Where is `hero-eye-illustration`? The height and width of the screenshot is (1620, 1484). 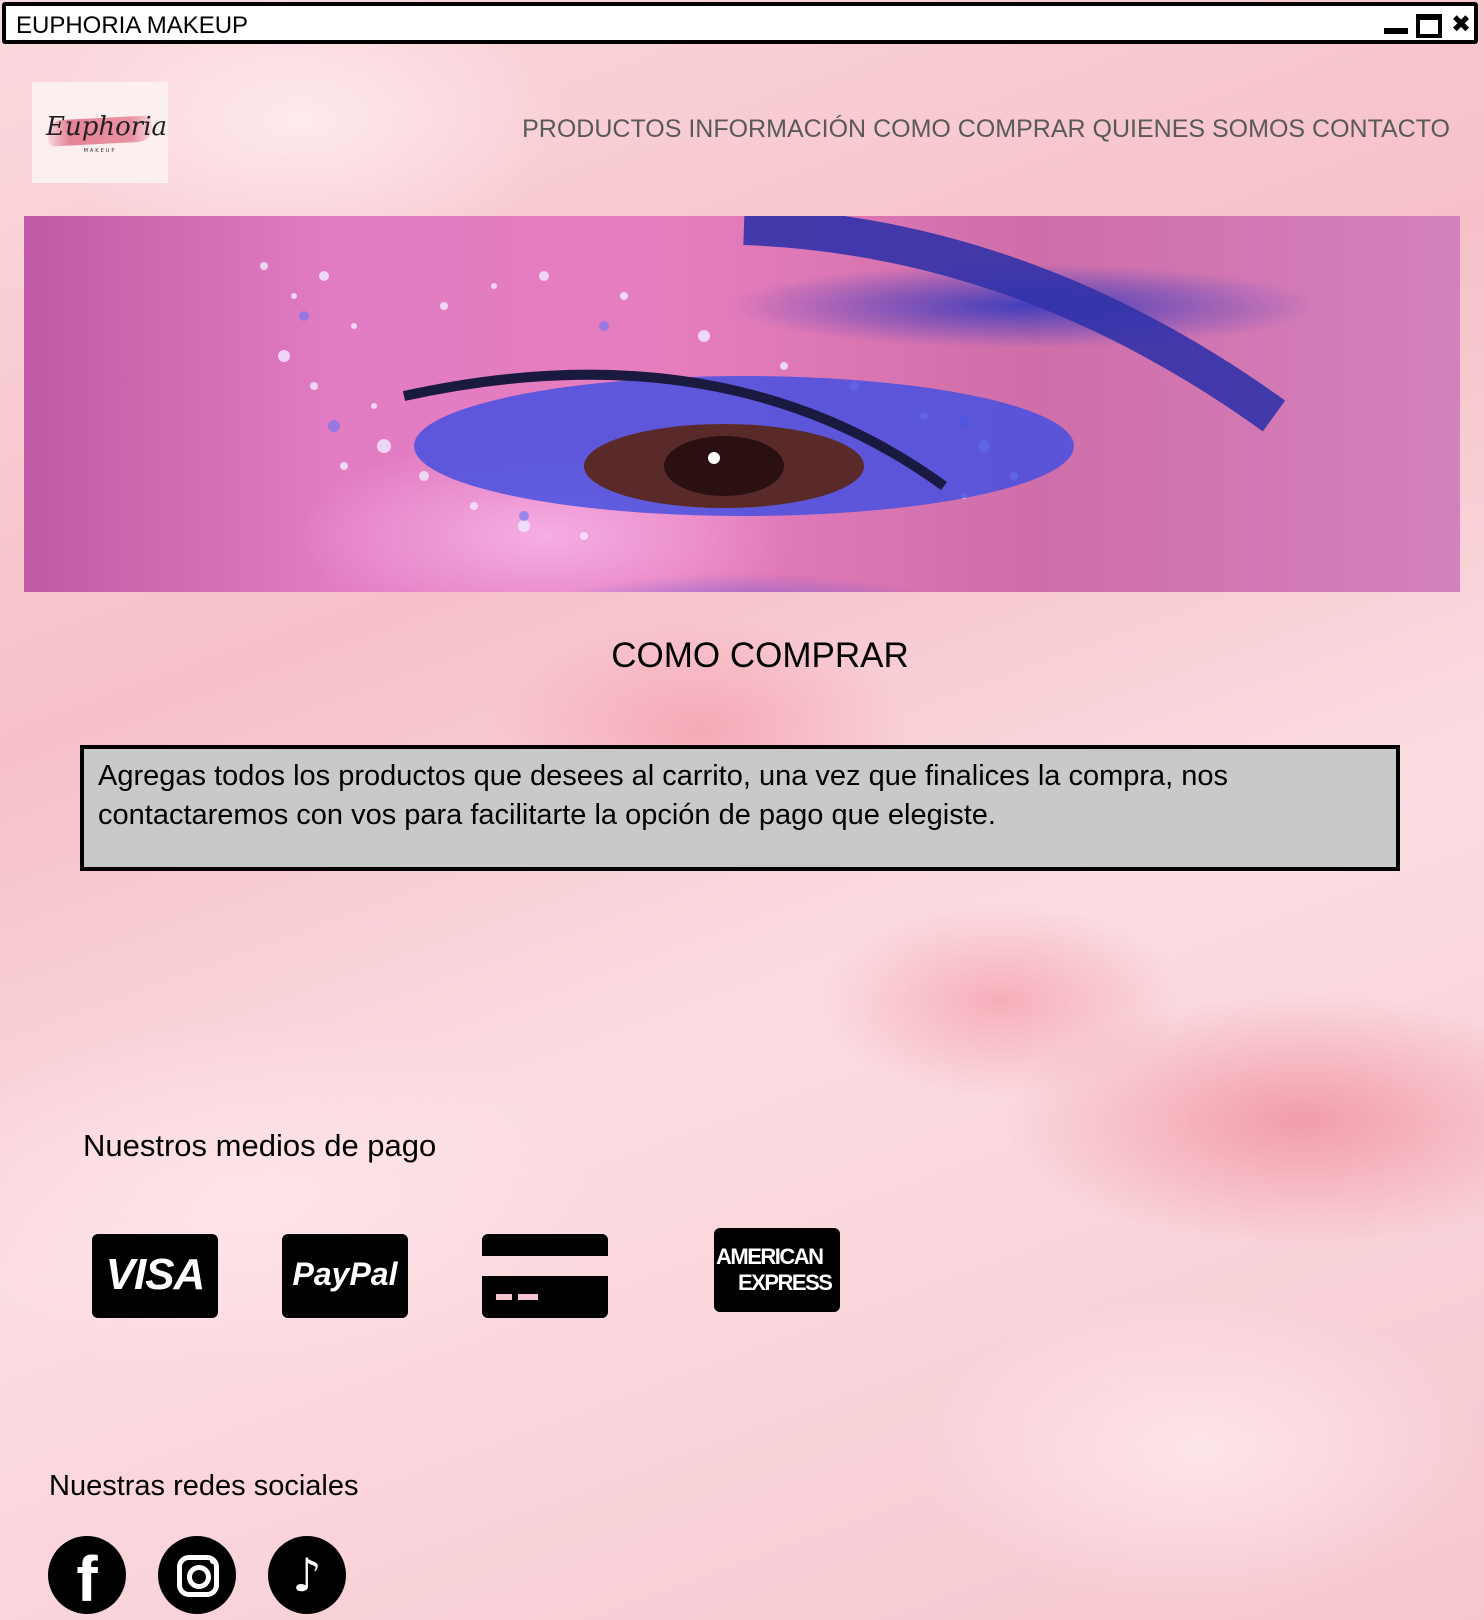
hero-eye-illustration is located at coordinates (773, 378).